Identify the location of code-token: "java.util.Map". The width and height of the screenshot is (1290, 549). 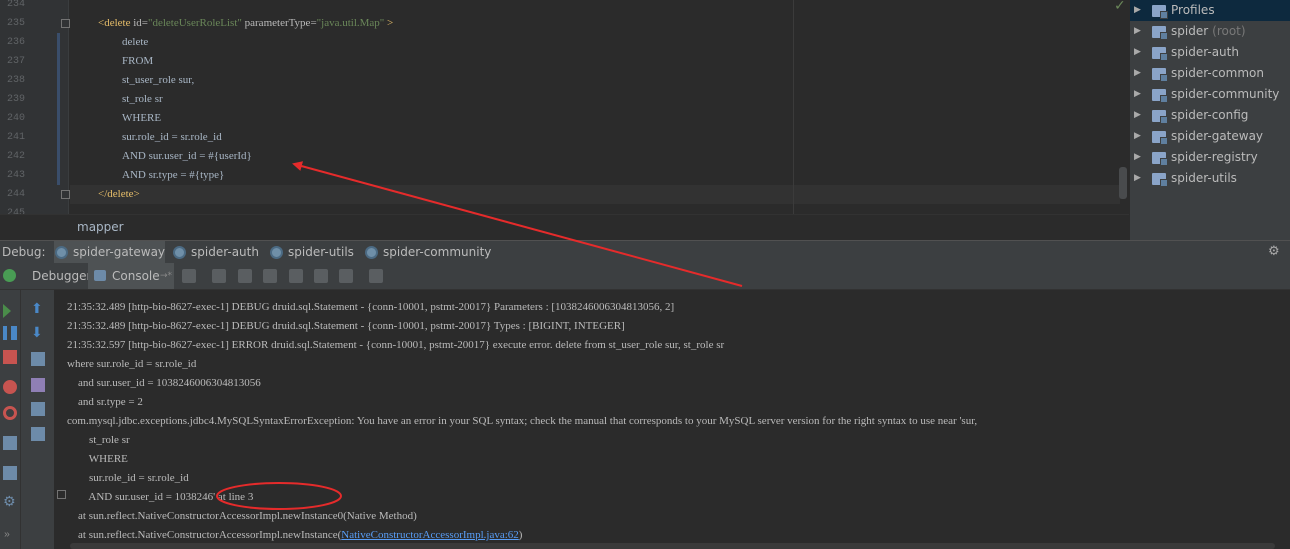
(350, 23).